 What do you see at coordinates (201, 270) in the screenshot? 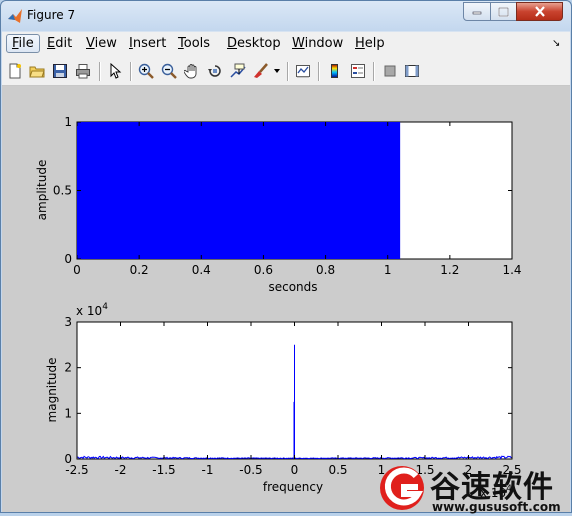
I see `x-tick-label: 0.4` at bounding box center [201, 270].